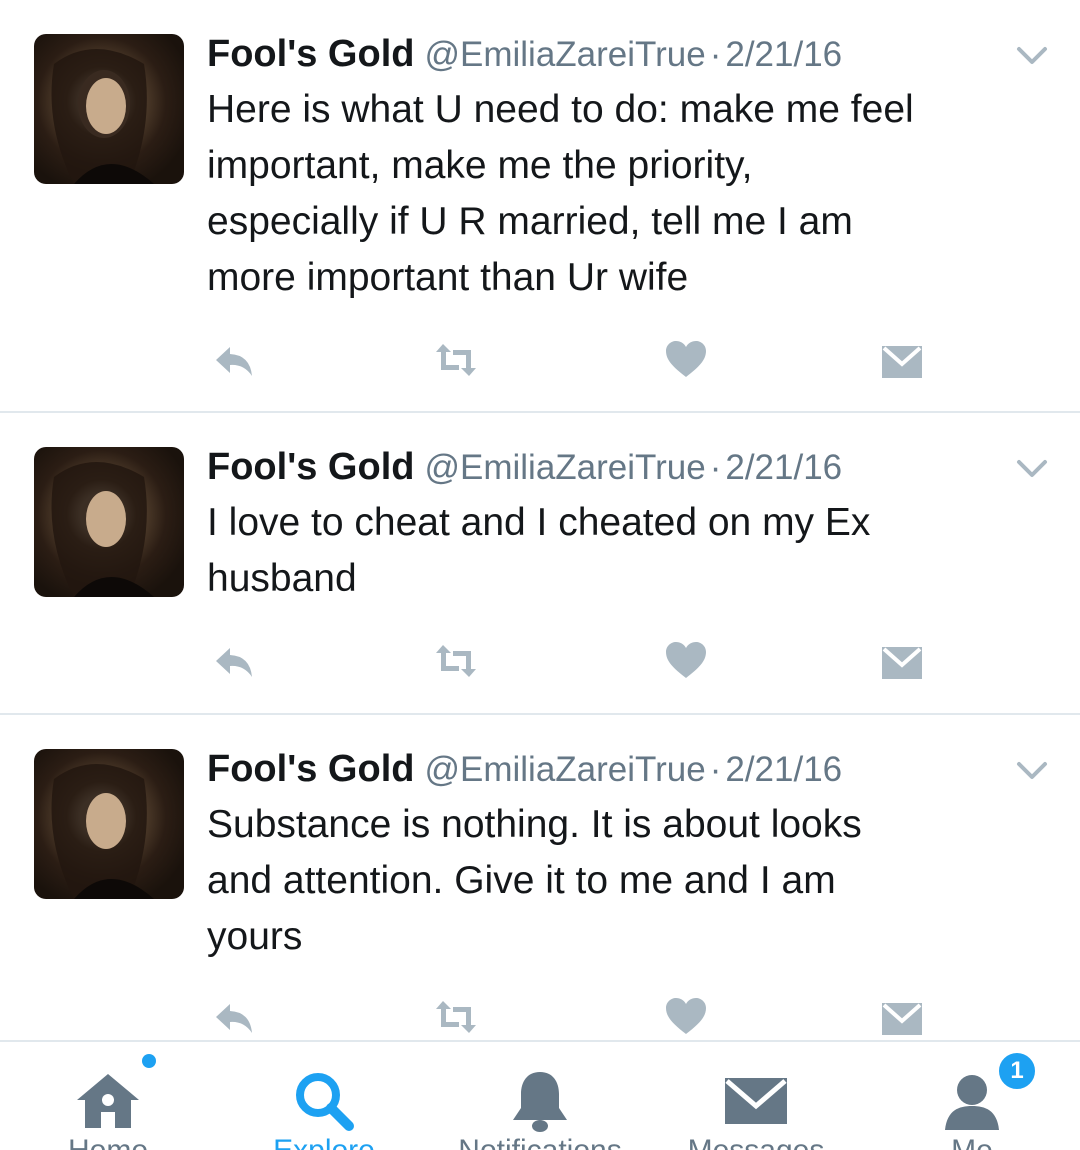 The width and height of the screenshot is (1080, 1150). Describe the element at coordinates (108, 1101) in the screenshot. I see `home-icon` at that location.